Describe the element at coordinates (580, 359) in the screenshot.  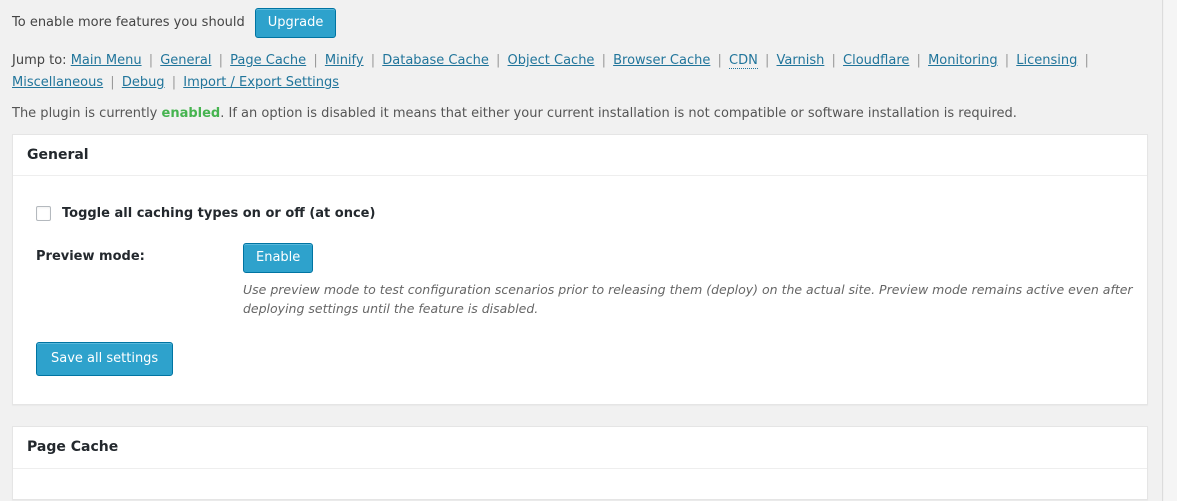
I see `save-all-settings-row: Save all settings` at that location.